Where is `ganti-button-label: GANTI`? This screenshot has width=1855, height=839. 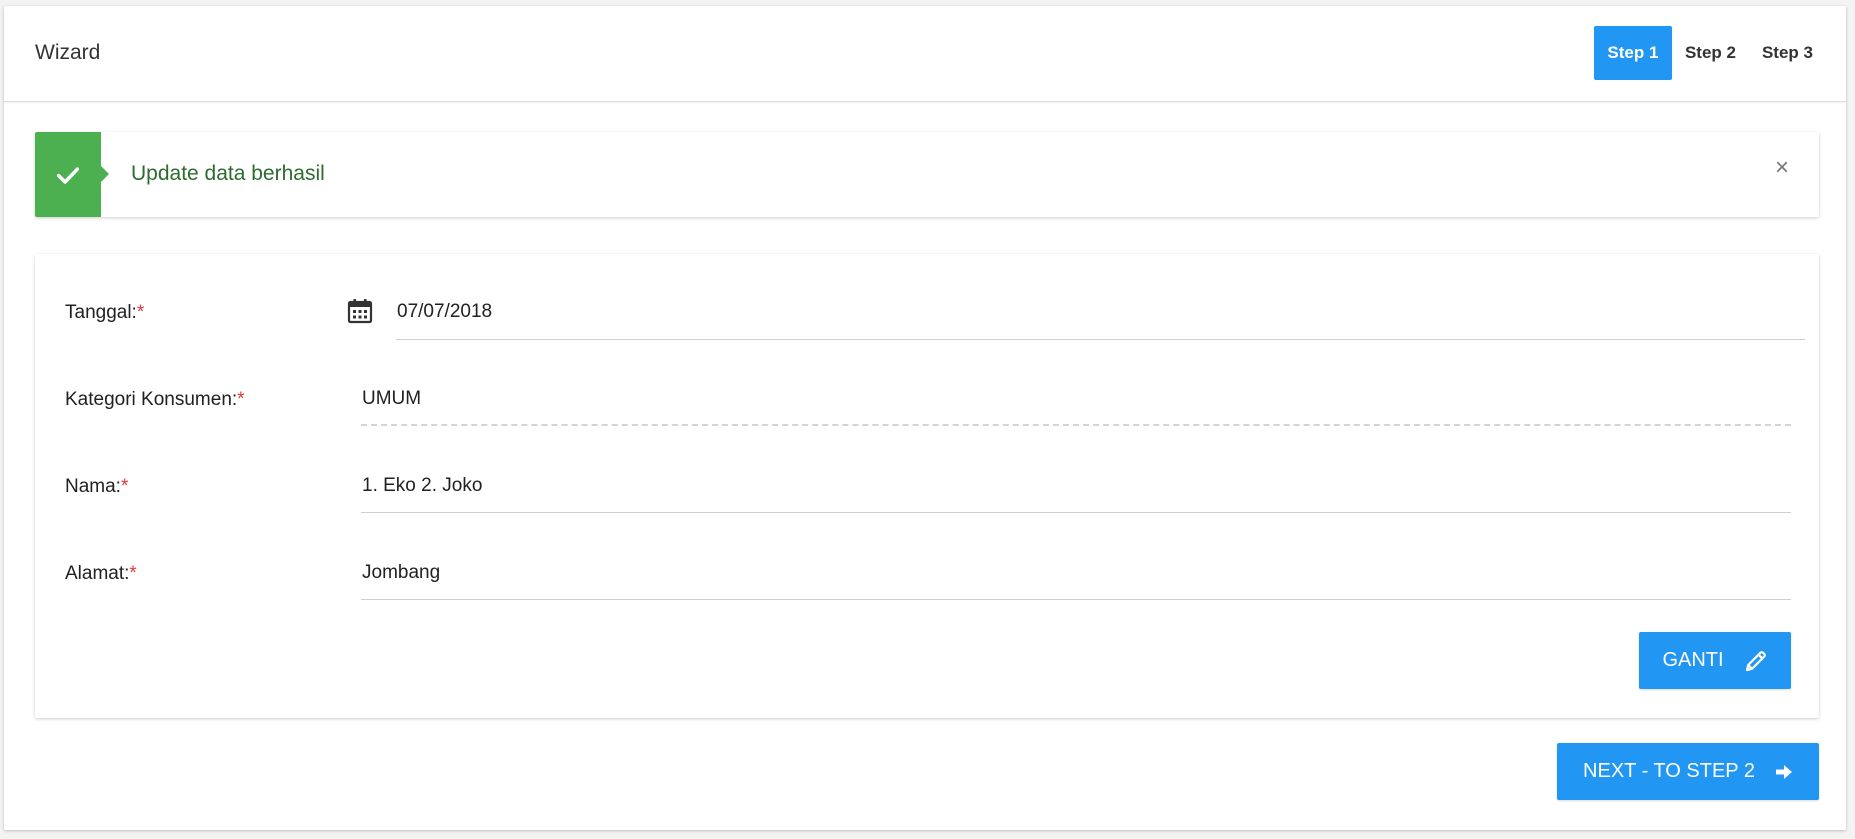 ganti-button-label: GANTI is located at coordinates (1693, 660).